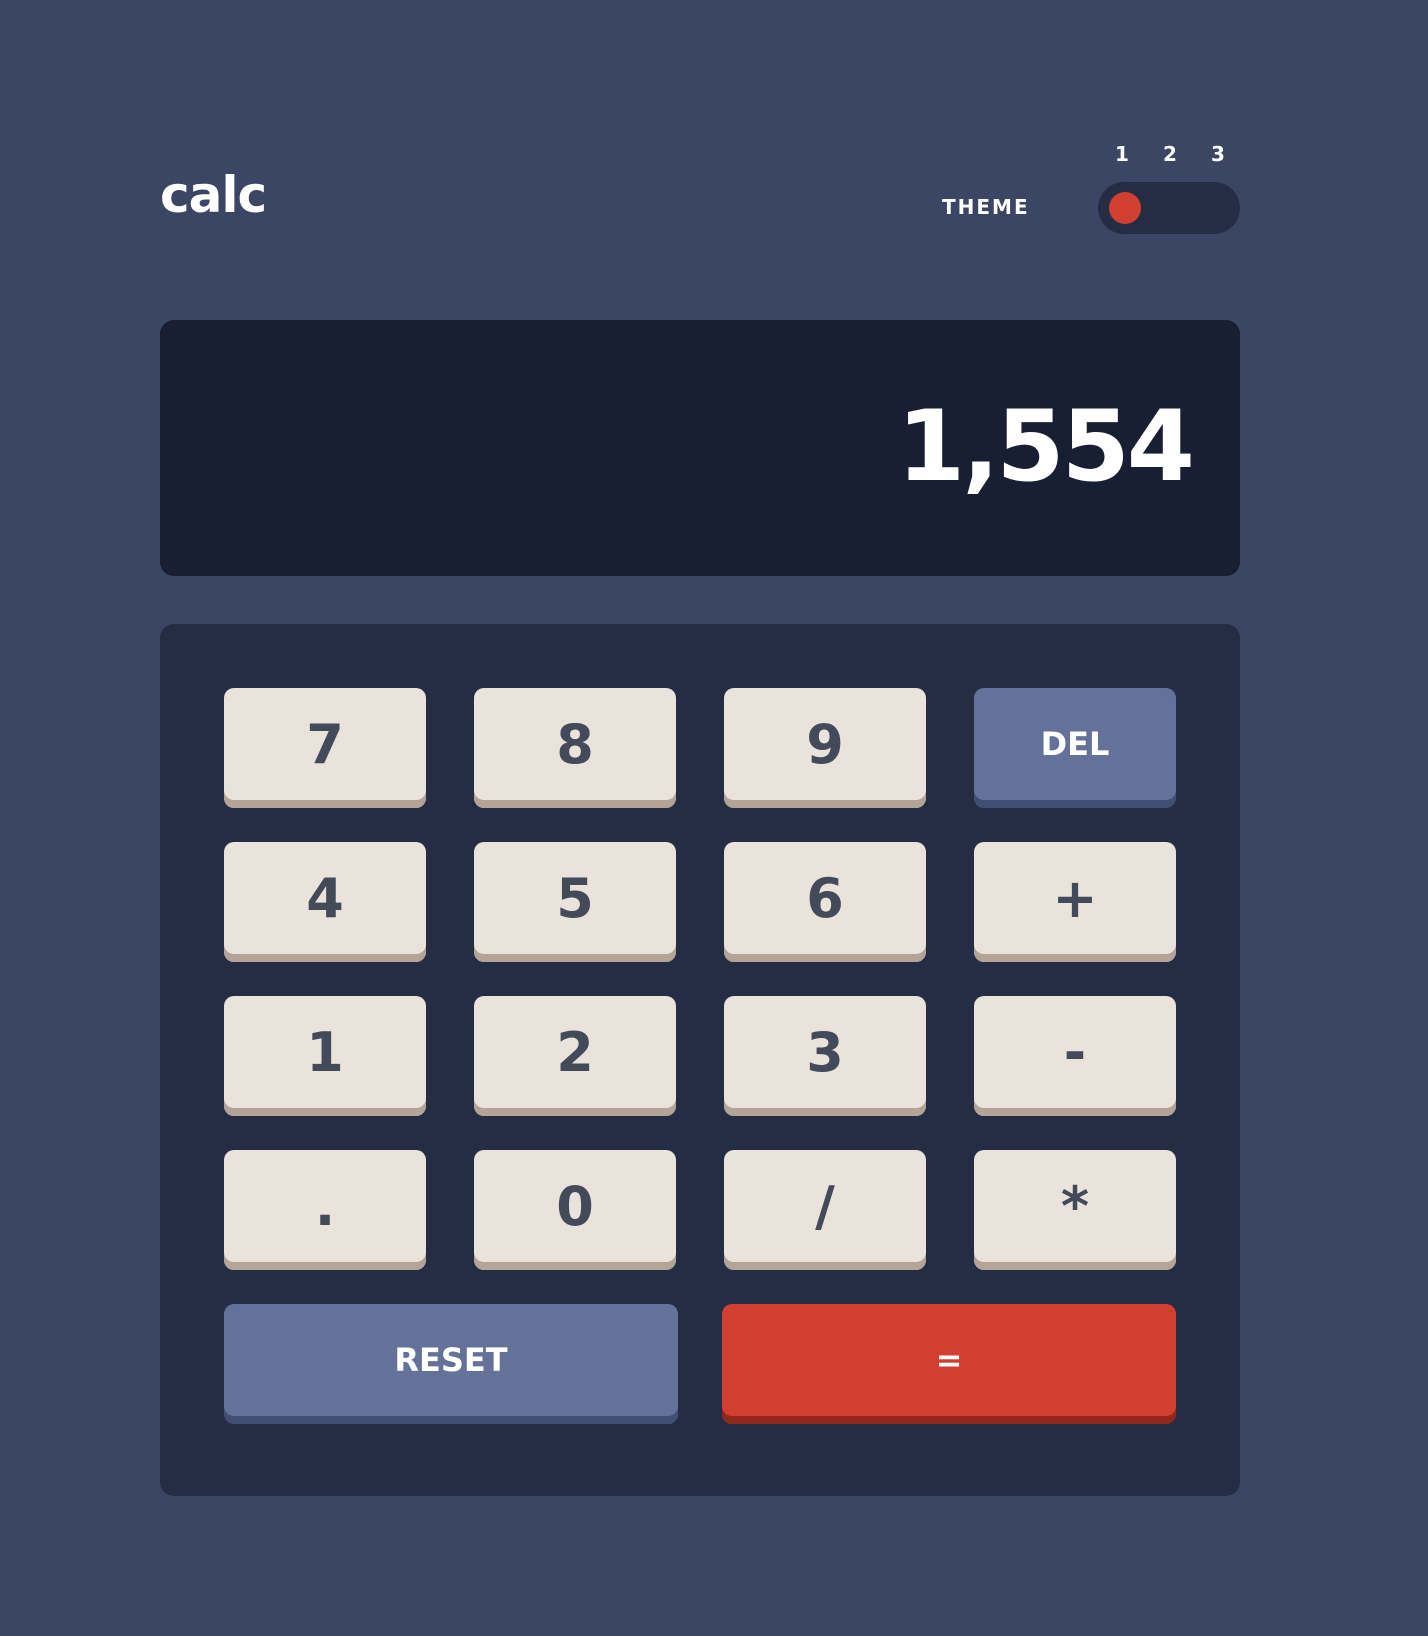 The image size is (1428, 1636). What do you see at coordinates (451, 1364) in the screenshot?
I see `reset-button: RESET` at bounding box center [451, 1364].